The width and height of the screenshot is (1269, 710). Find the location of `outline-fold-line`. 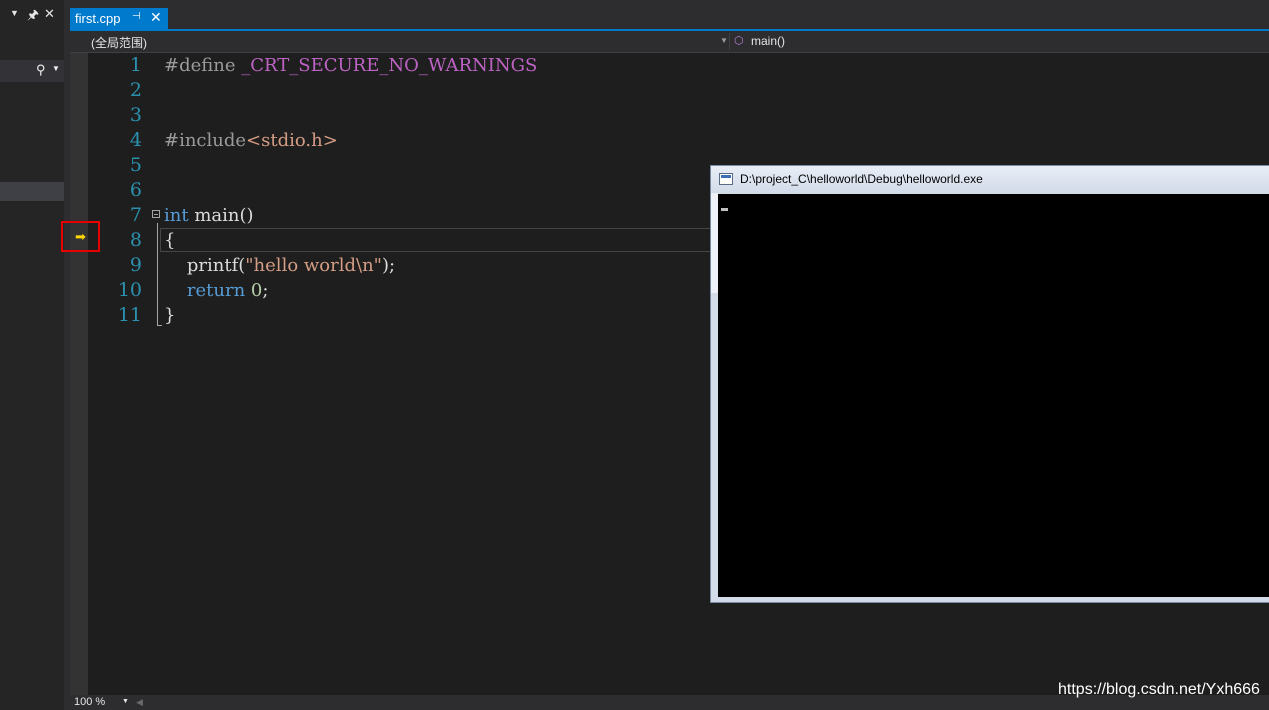

outline-fold-line is located at coordinates (157, 274).